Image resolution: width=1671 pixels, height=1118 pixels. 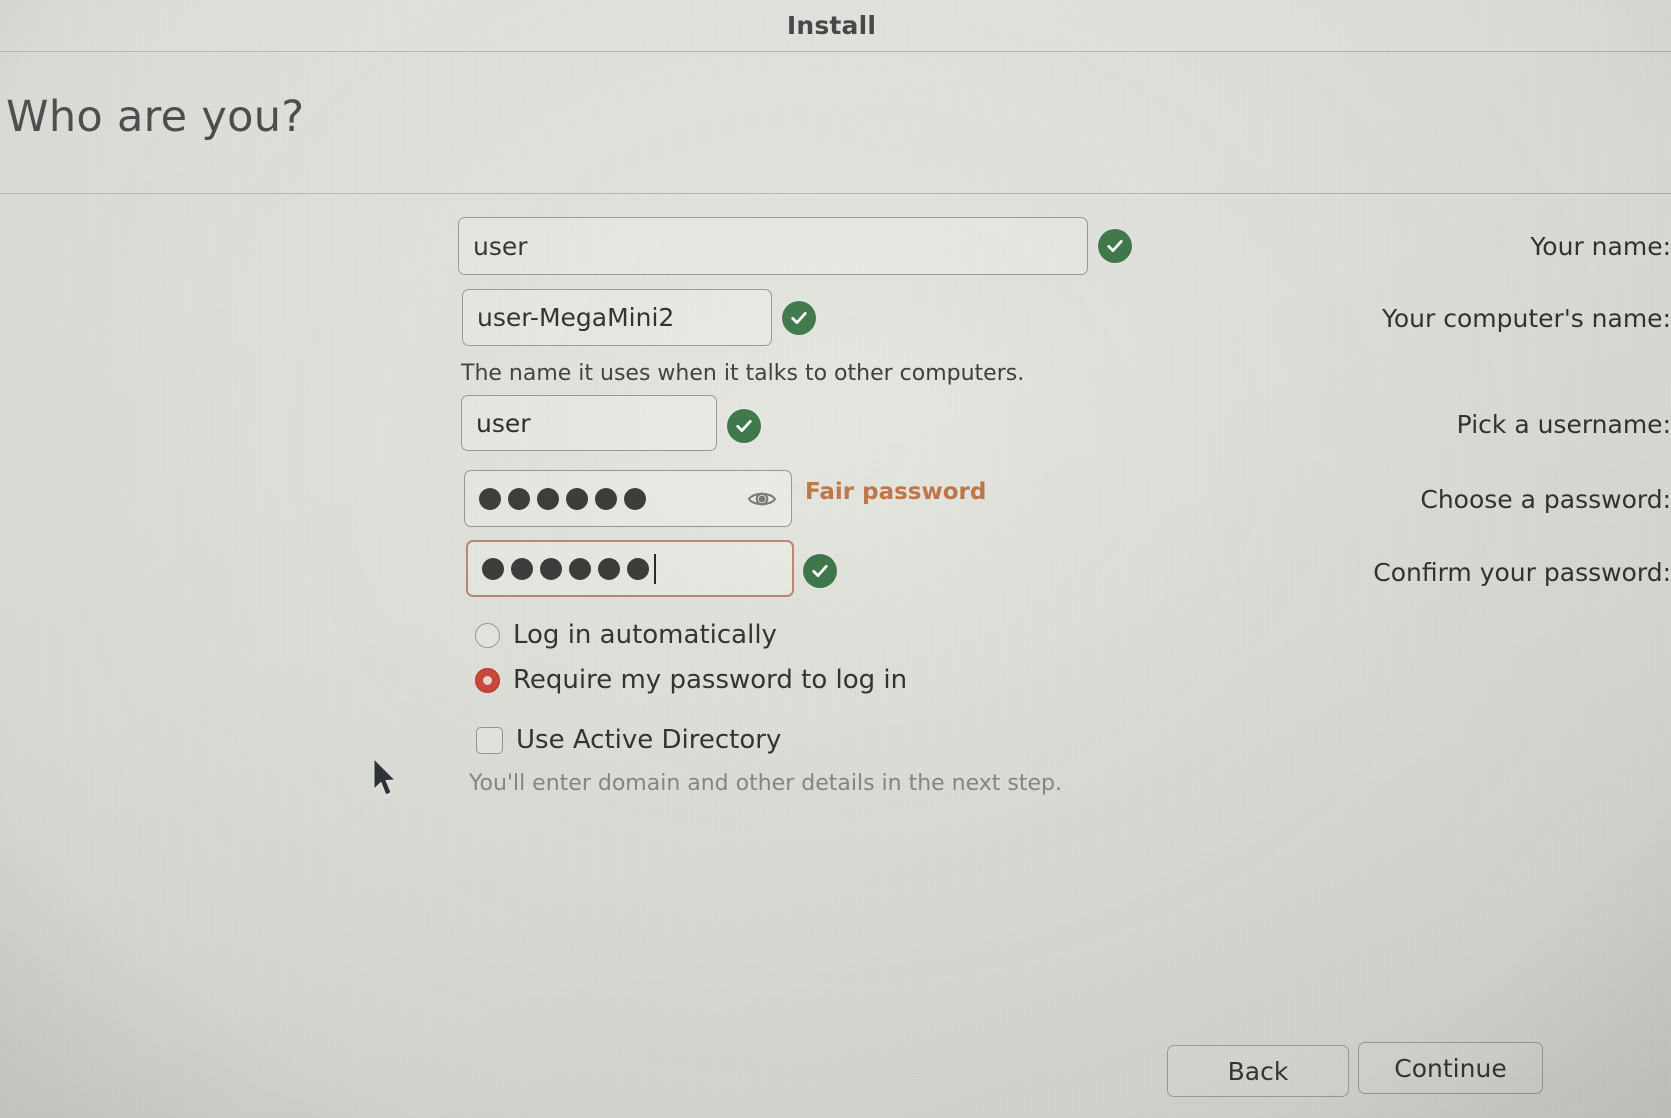 What do you see at coordinates (155, 117) in the screenshot?
I see `page-title: Who are you?` at bounding box center [155, 117].